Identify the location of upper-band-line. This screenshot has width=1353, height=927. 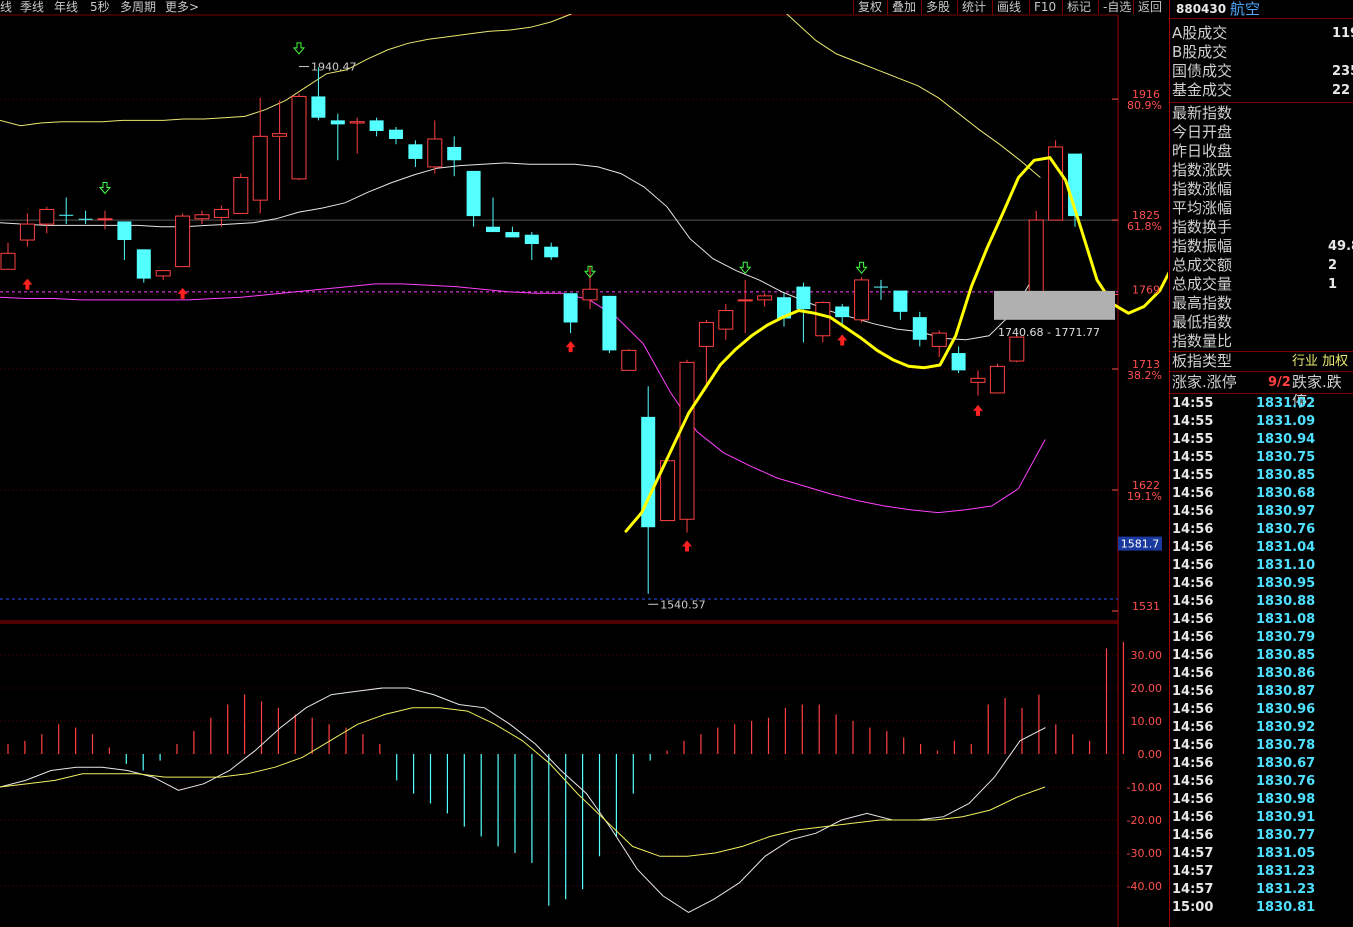
(520, 89).